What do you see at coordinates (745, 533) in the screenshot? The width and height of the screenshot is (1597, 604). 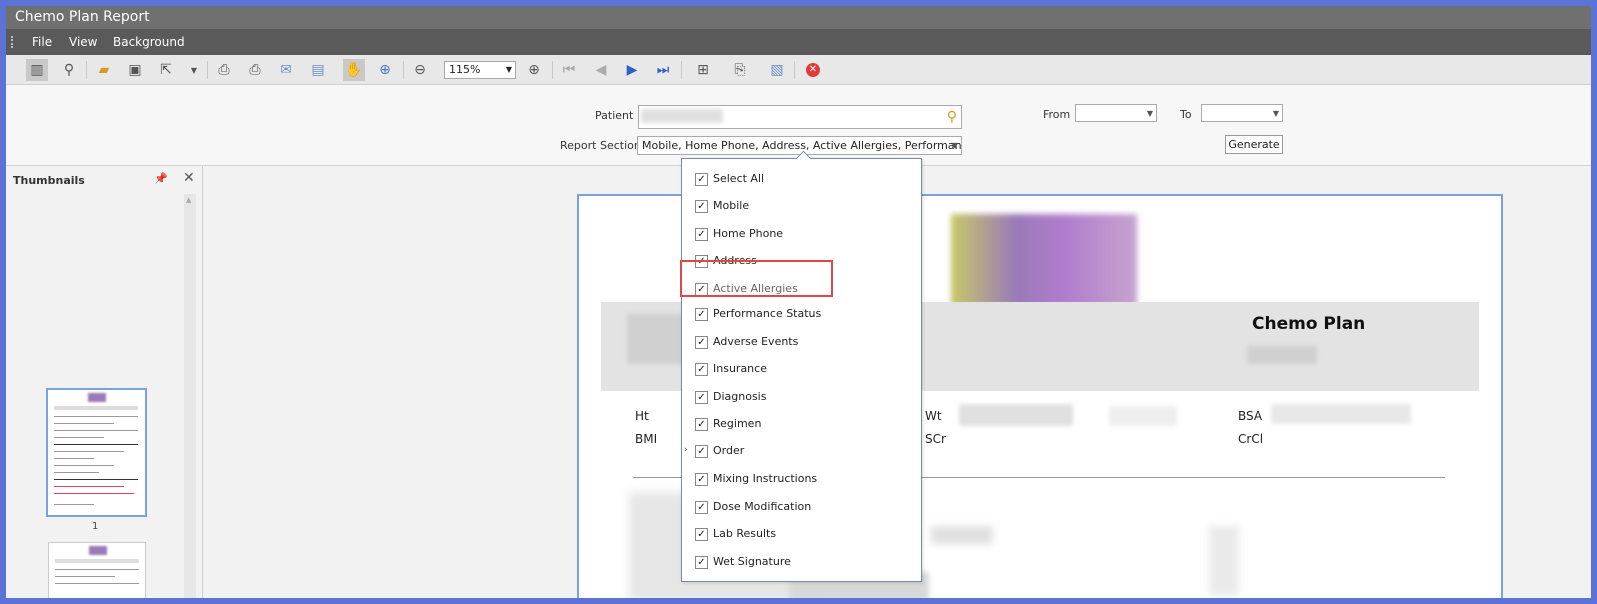 I see `option-label: Lab Results` at bounding box center [745, 533].